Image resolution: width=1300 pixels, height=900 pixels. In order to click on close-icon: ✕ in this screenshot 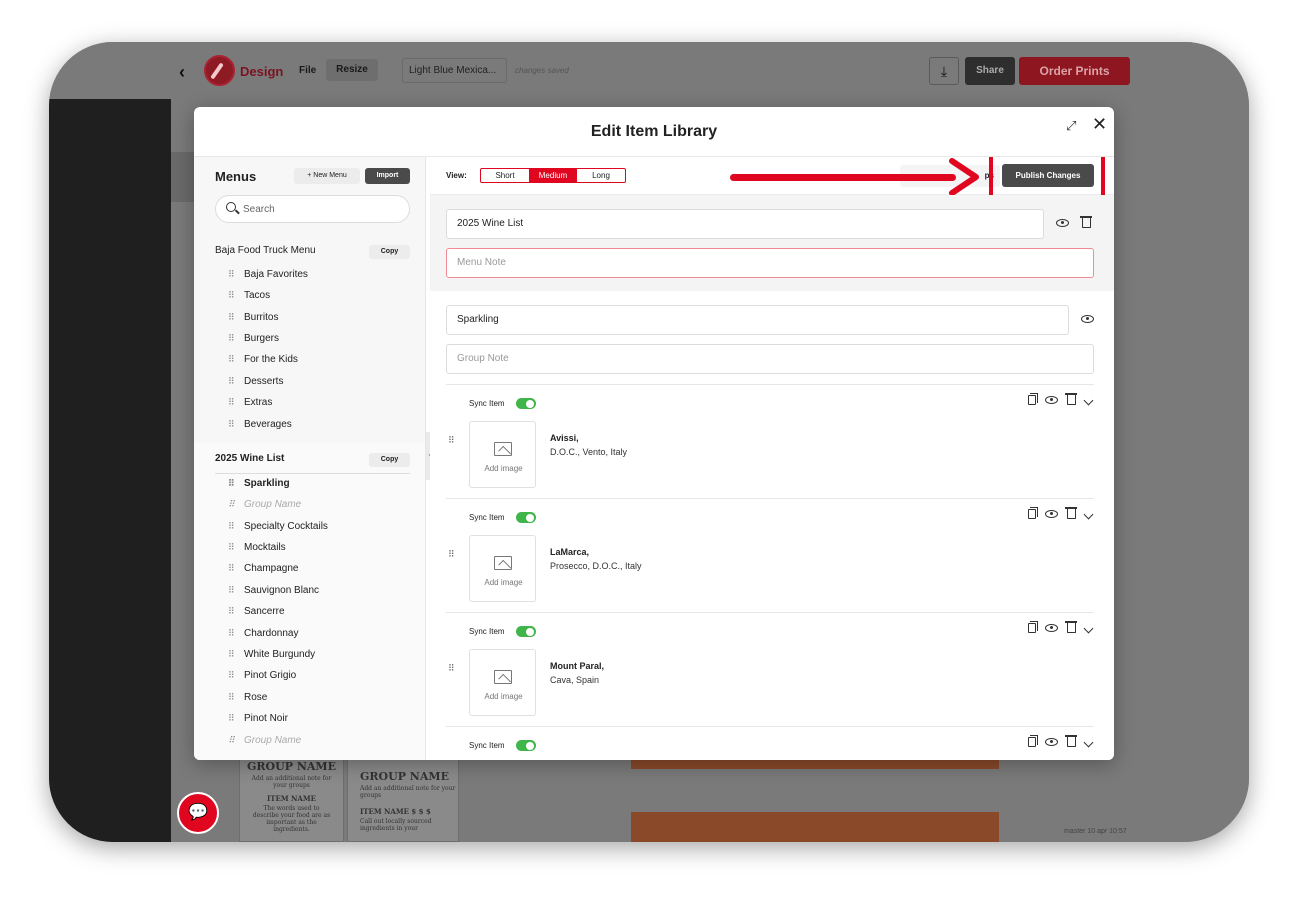, I will do `click(1099, 124)`.